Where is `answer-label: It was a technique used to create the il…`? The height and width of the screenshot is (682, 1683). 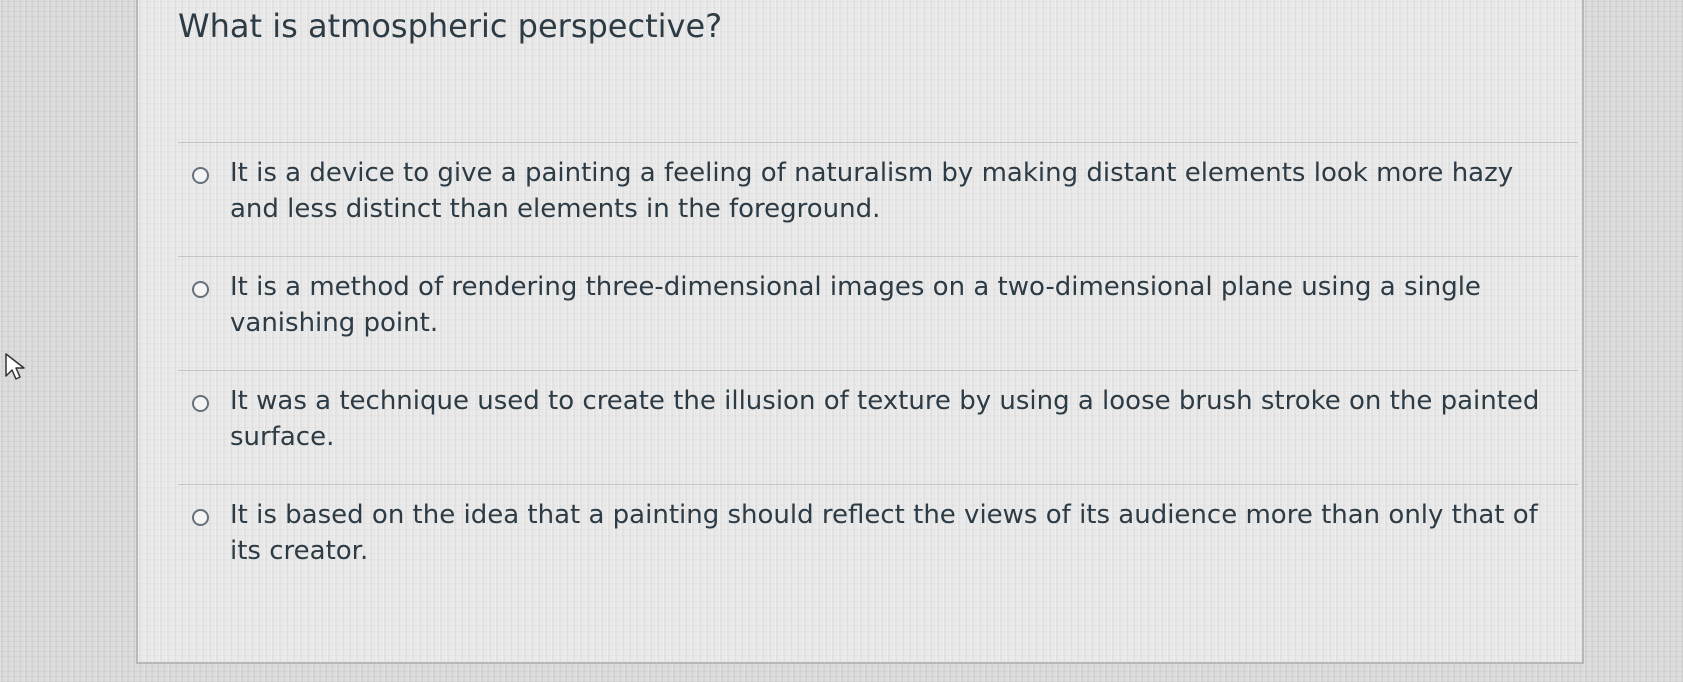 answer-label: It was a technique used to create the il… is located at coordinates (900, 419).